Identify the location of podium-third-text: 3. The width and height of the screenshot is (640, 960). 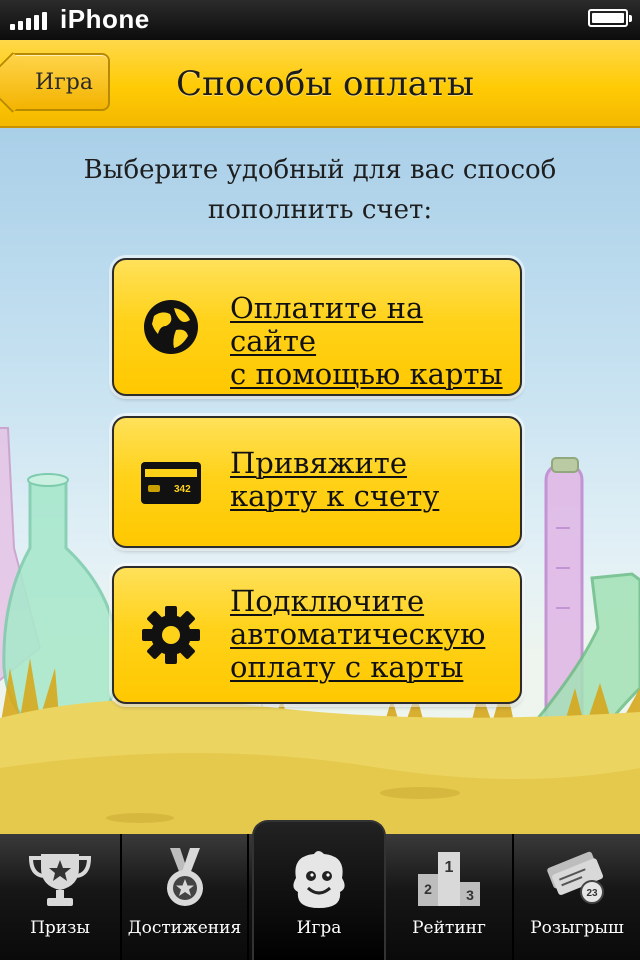
(470, 895).